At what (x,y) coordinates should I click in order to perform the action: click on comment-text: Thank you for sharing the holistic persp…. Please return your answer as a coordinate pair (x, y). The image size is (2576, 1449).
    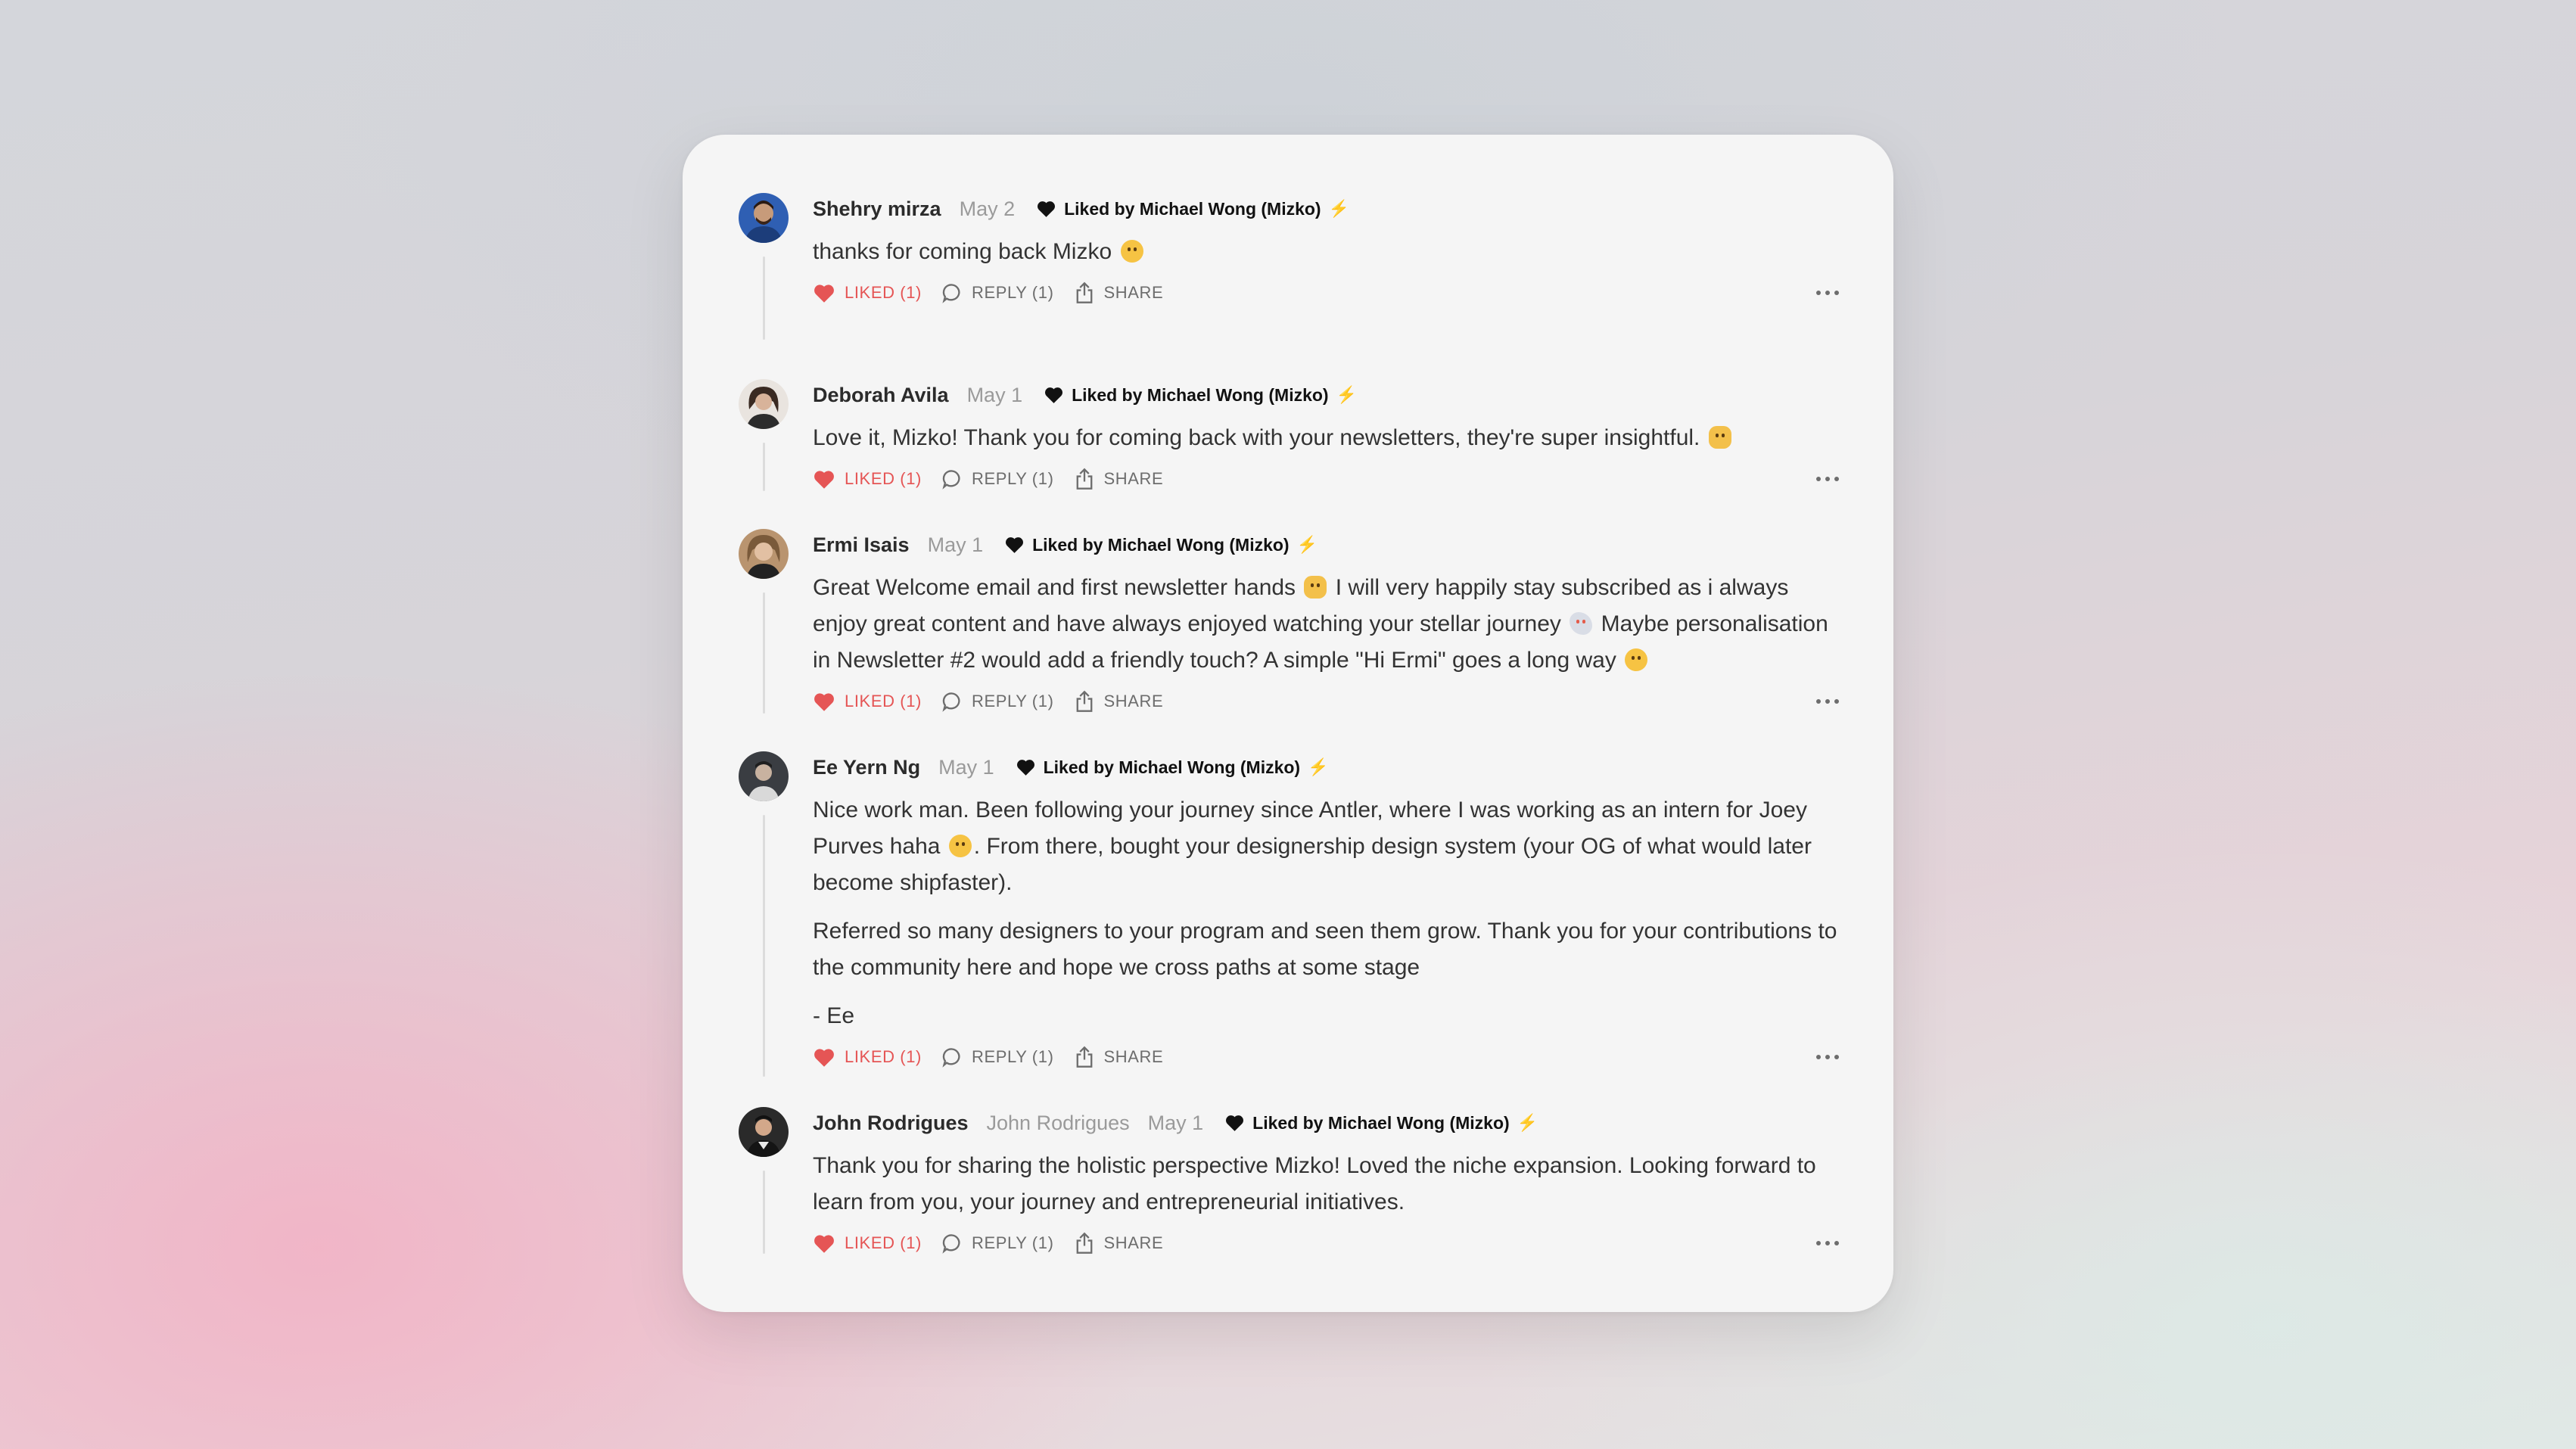
    Looking at the image, I should click on (1314, 1183).